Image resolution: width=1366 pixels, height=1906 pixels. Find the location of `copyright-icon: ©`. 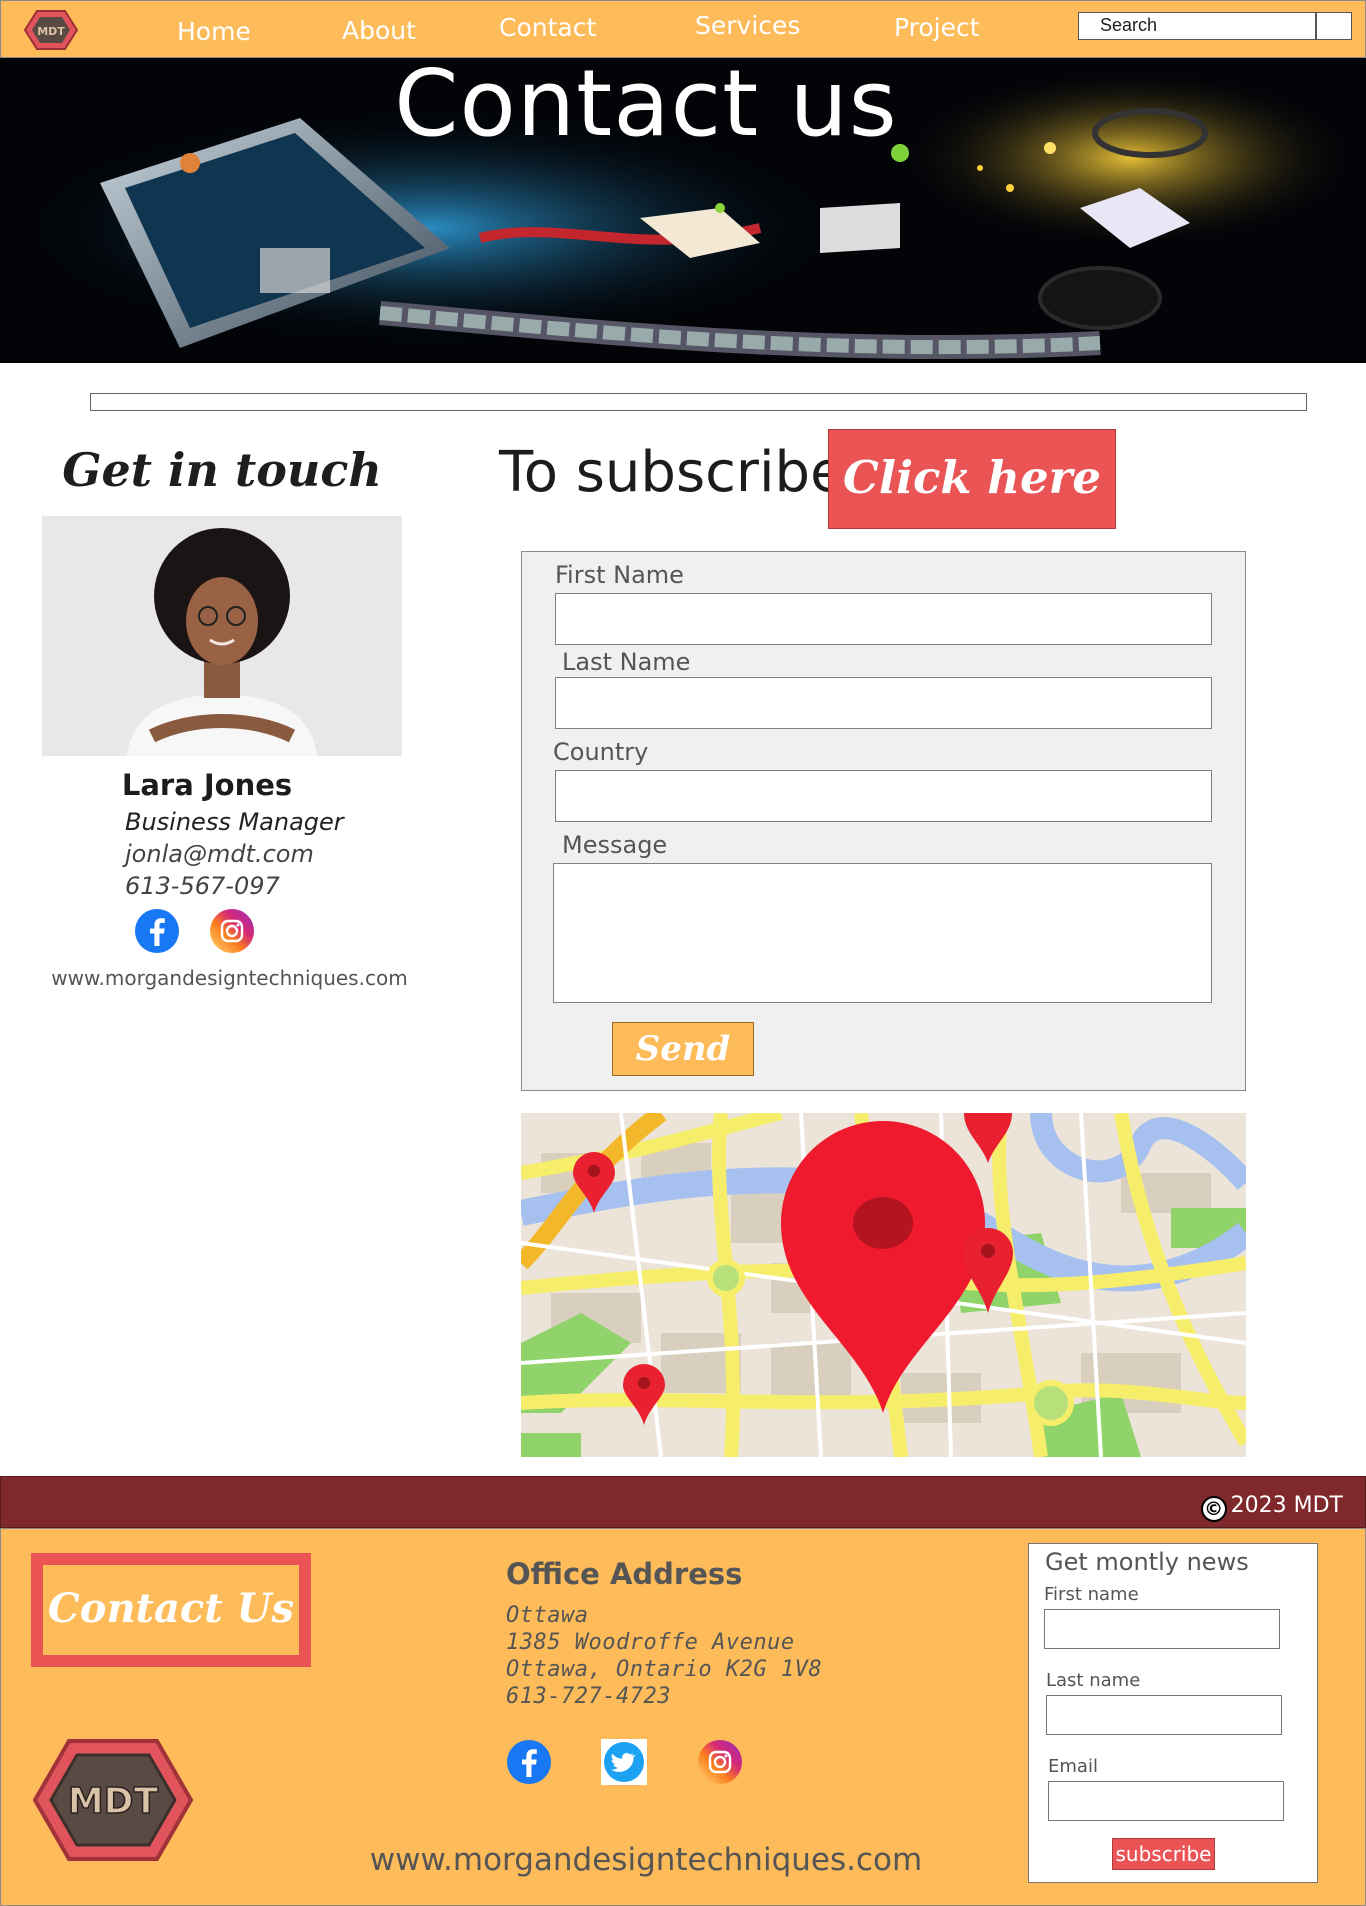

copyright-icon: © is located at coordinates (1213, 1509).